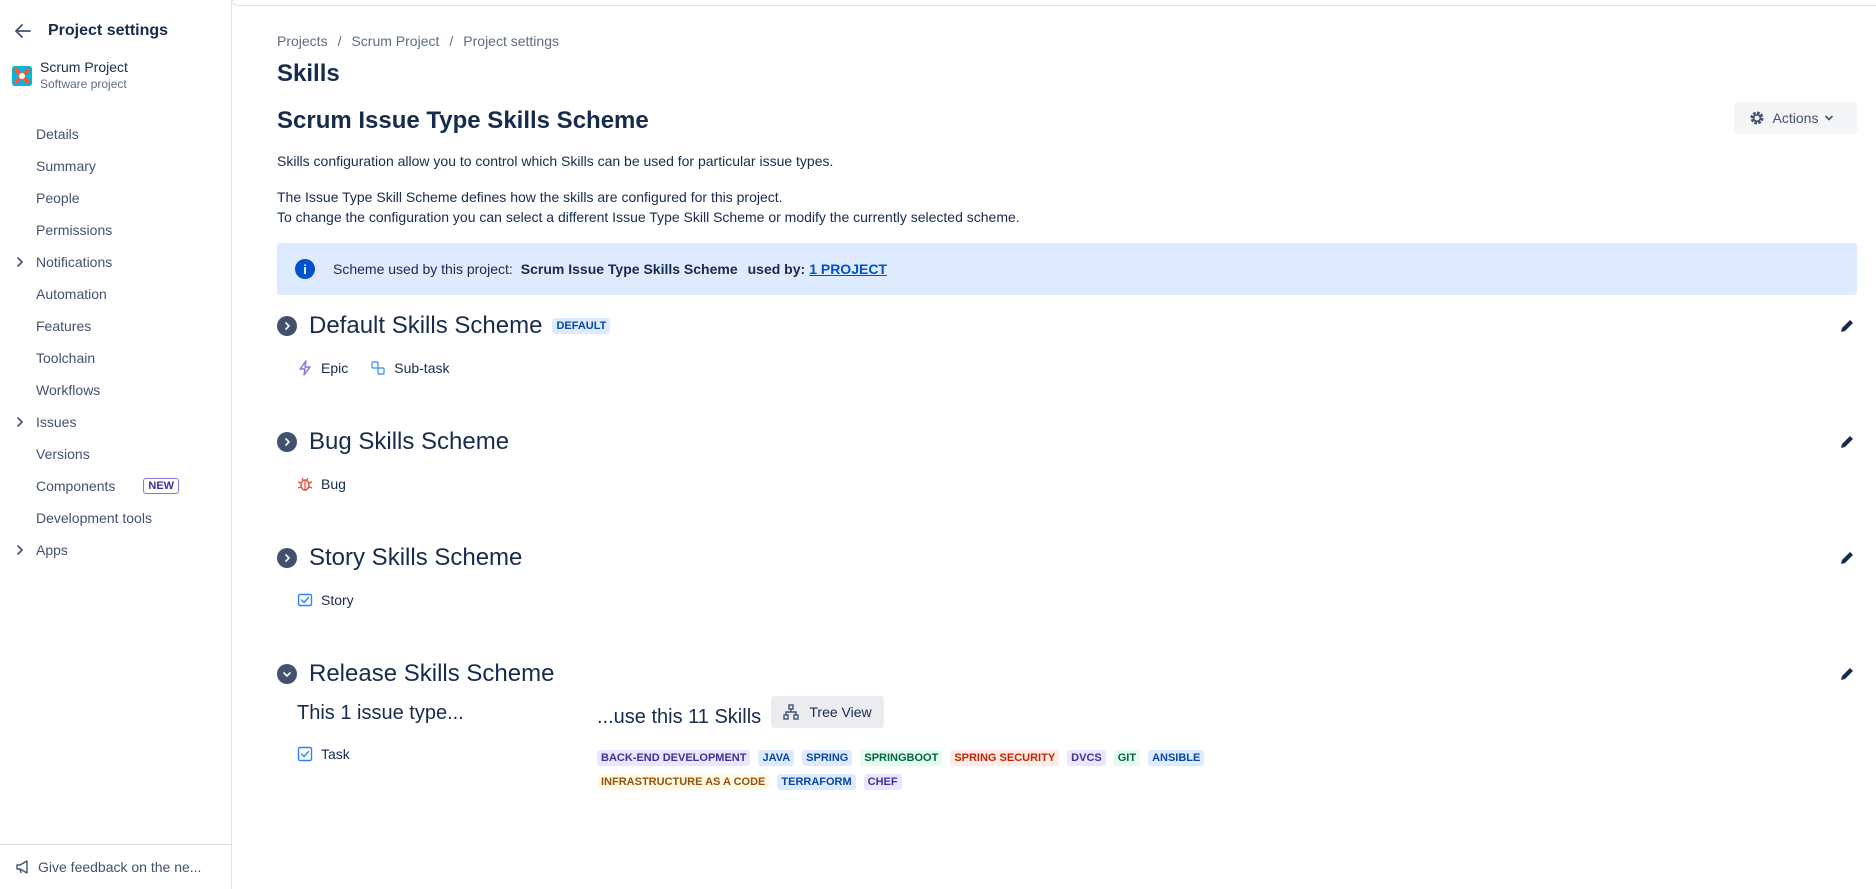 The image size is (1876, 889). I want to click on breadcrumb-scrum-project: Scrum Project, so click(395, 41).